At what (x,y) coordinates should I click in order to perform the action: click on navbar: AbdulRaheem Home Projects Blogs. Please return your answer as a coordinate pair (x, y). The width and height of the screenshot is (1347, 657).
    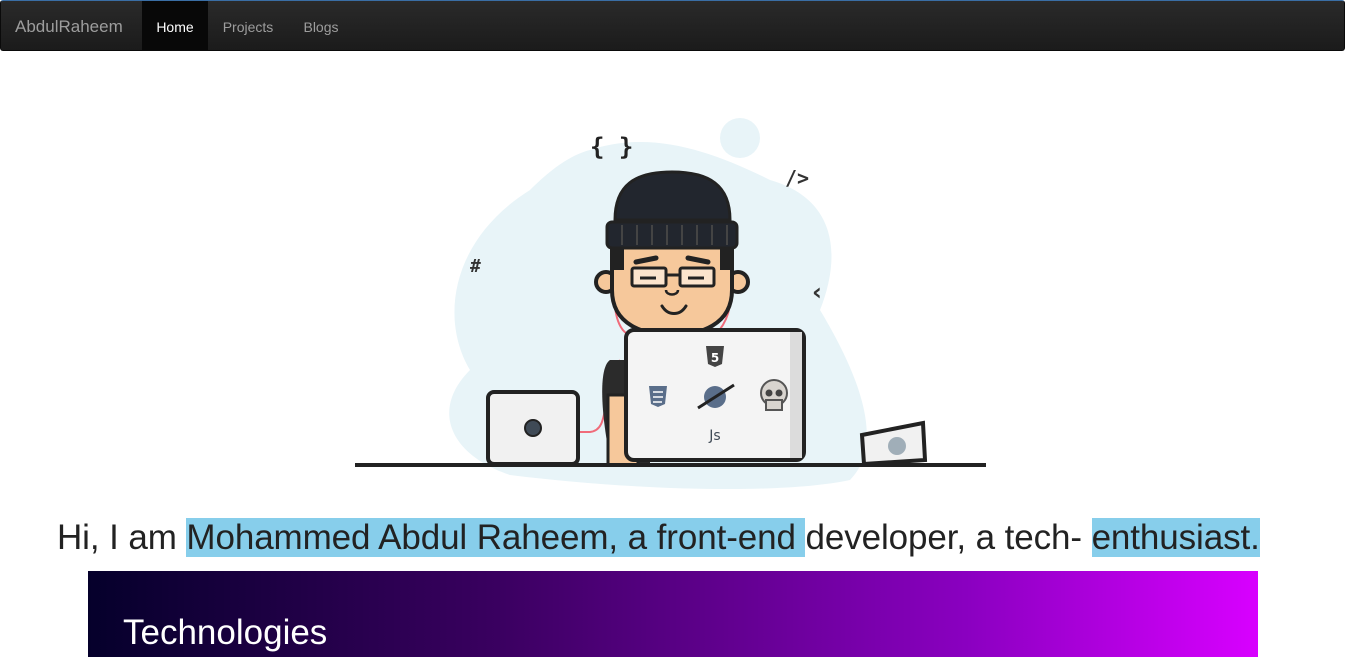
    Looking at the image, I should click on (672, 25).